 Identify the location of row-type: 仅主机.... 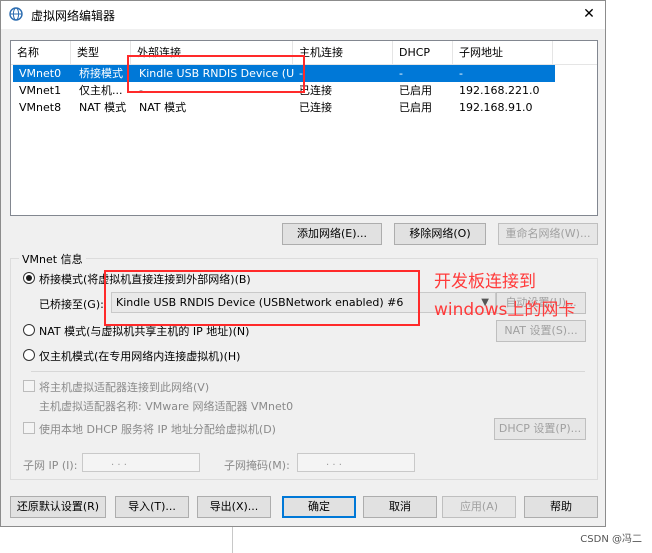
(101, 90).